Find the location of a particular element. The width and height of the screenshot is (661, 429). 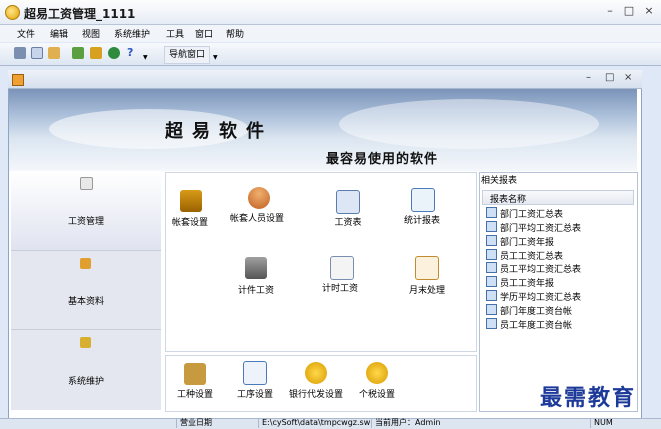

salary-table-icon is located at coordinates (348, 202).